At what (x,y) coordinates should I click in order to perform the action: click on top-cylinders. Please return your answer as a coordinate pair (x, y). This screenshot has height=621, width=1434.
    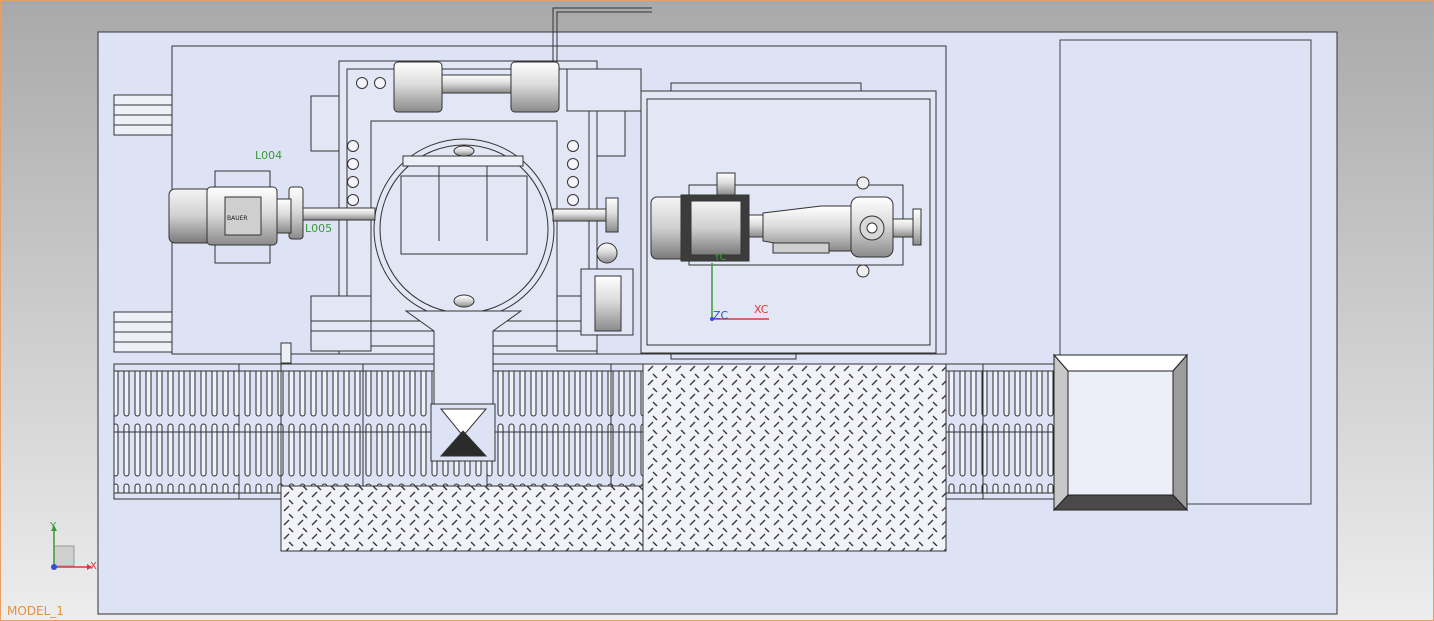
    Looking at the image, I should click on (517, 87).